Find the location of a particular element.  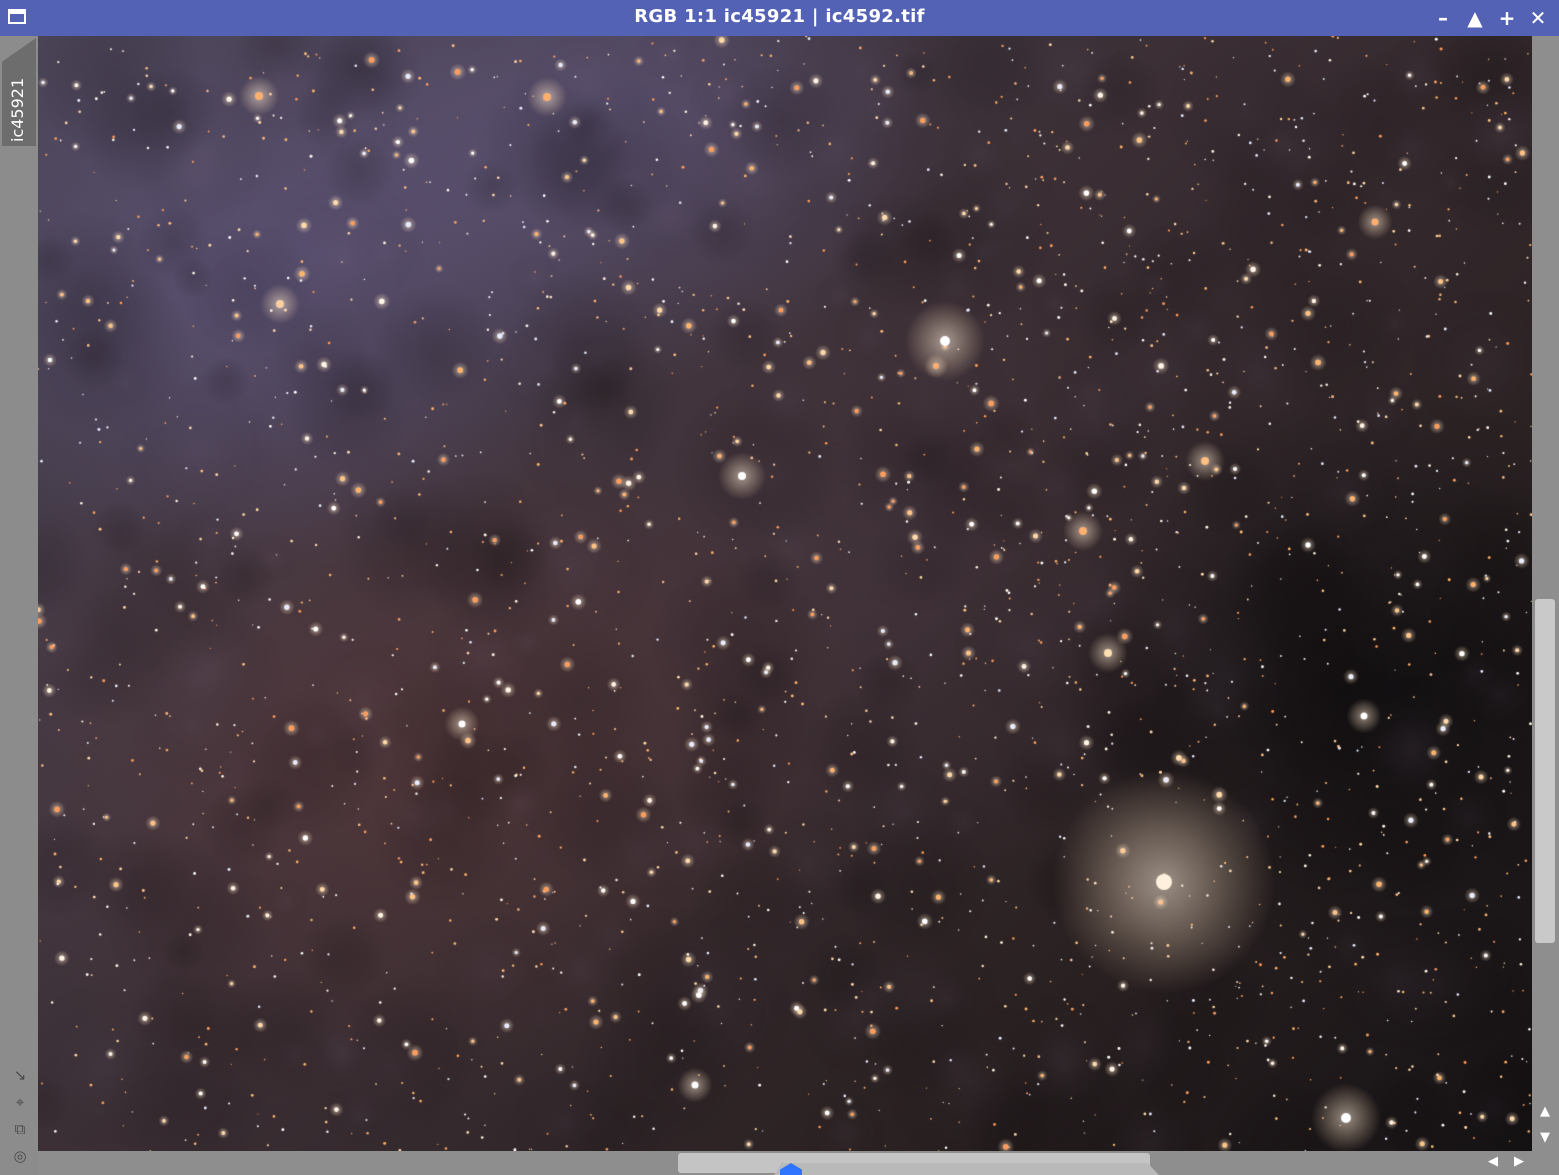

close-icon: ✕ is located at coordinates (1538, 18).